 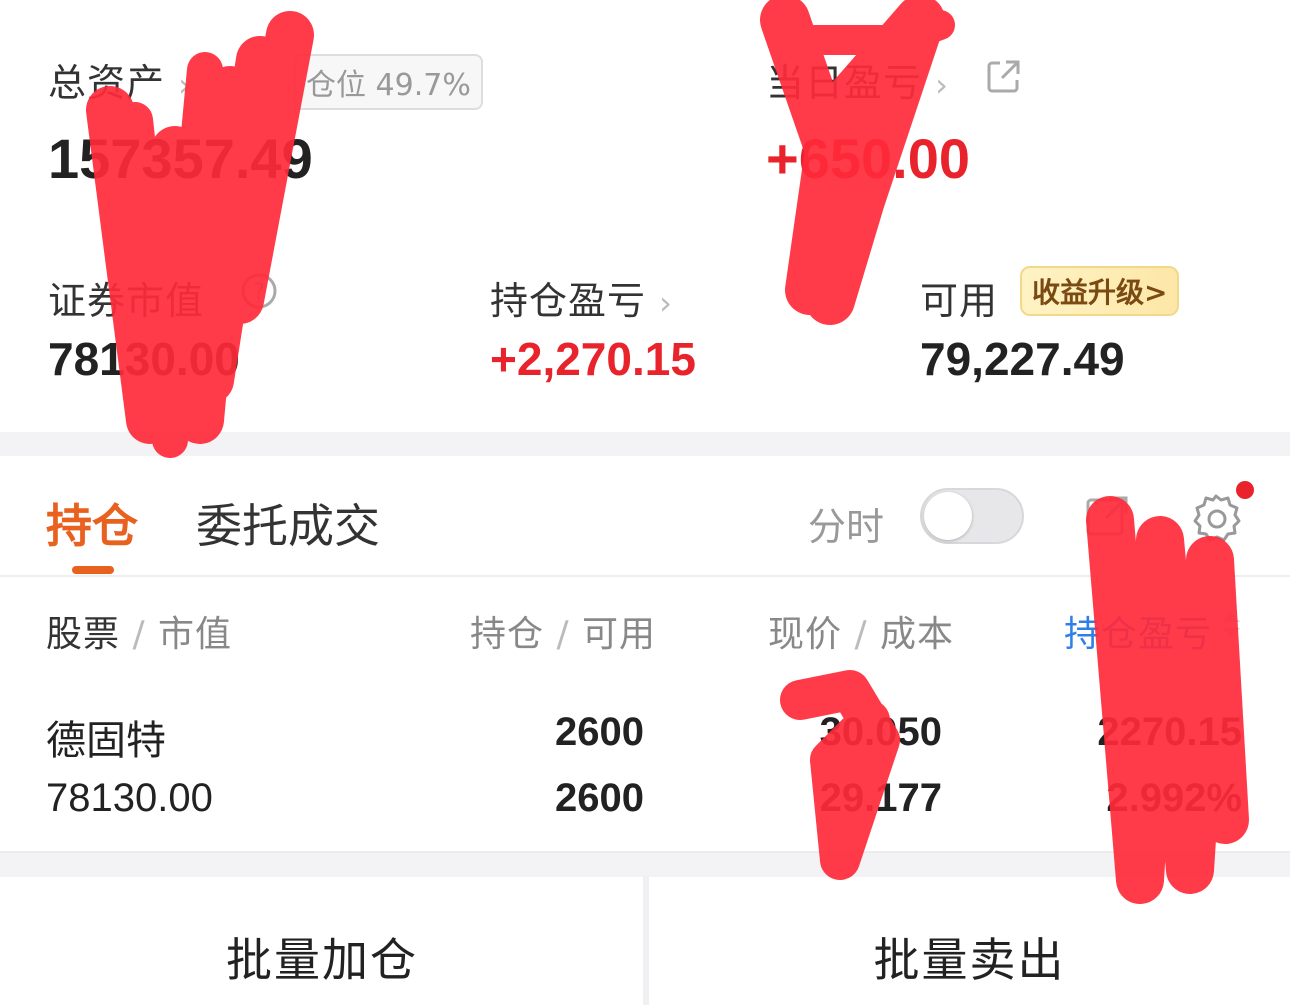 I want to click on tab-active-indicator, so click(x=93, y=570).